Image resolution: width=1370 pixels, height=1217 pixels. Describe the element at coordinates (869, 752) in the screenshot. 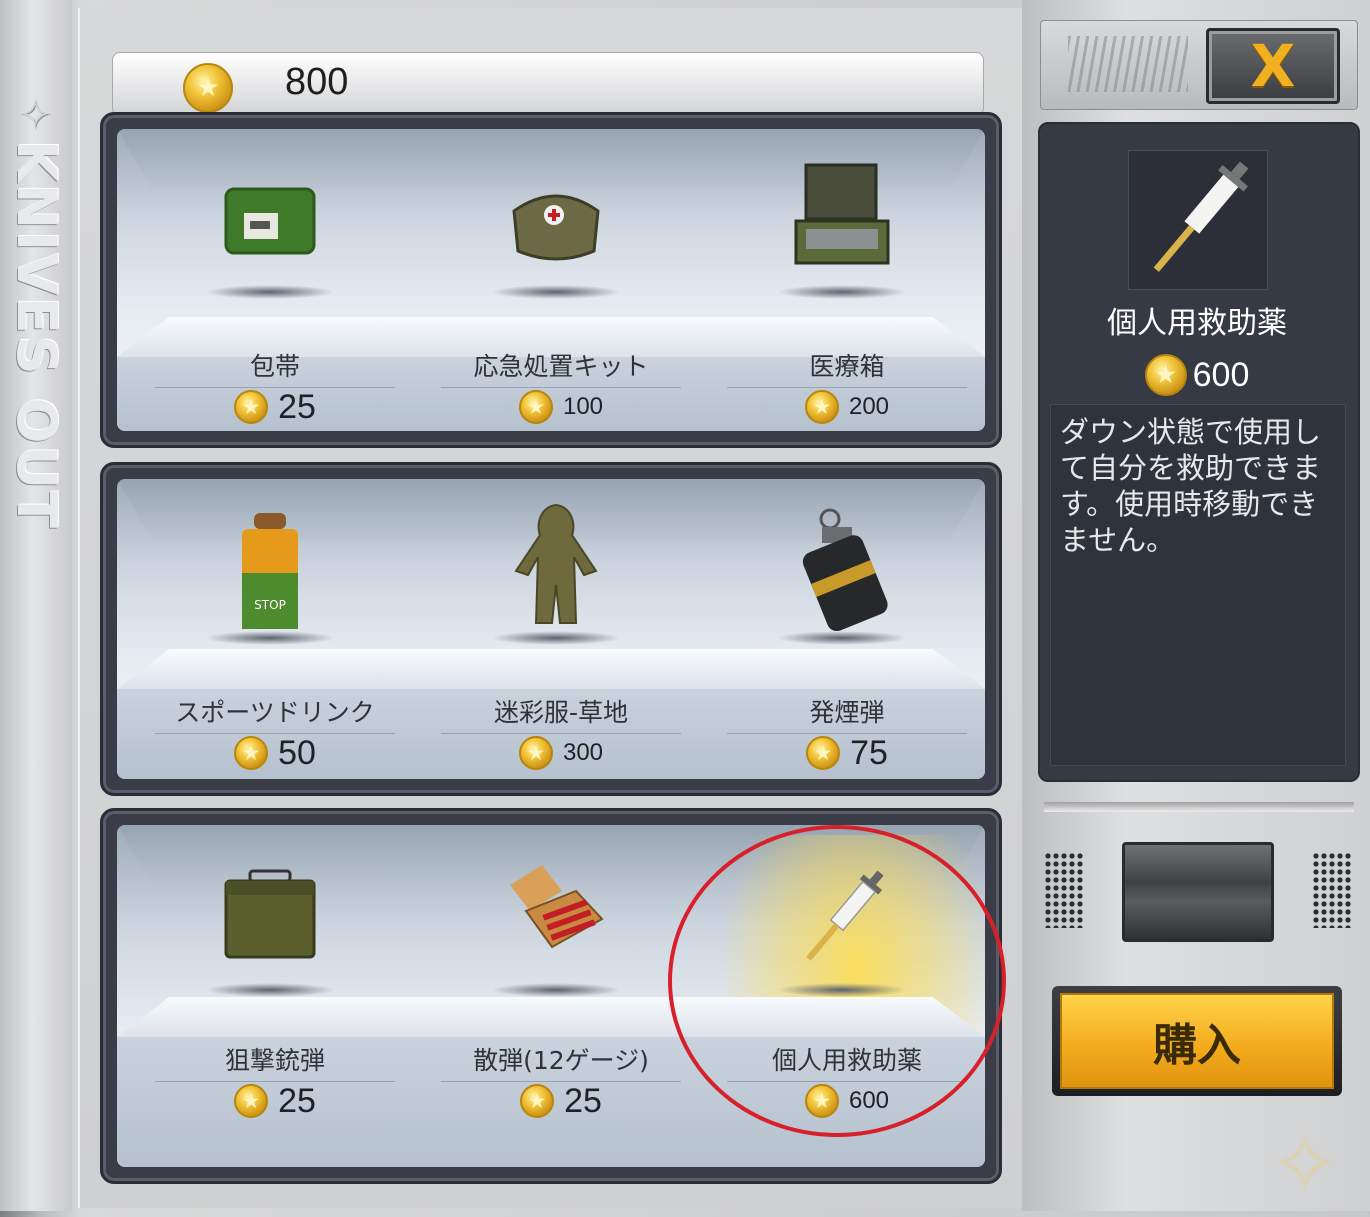

I see `item-price-value: 75` at that location.